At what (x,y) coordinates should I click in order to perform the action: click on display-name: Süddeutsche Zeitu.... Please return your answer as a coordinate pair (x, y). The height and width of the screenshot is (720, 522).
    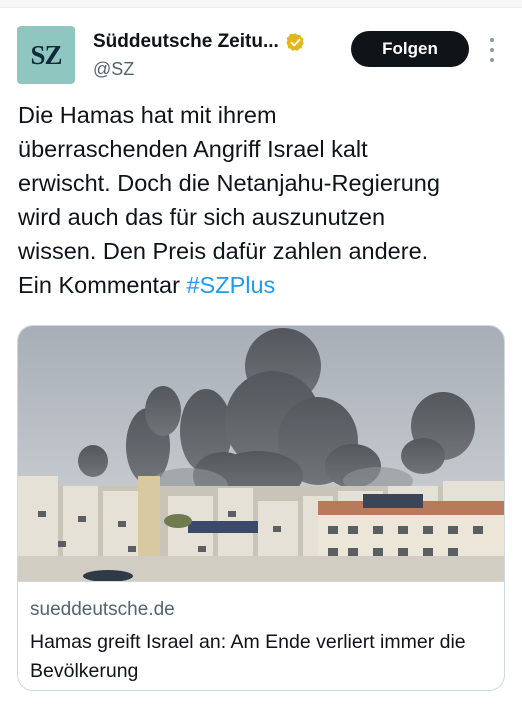
    Looking at the image, I should click on (186, 42).